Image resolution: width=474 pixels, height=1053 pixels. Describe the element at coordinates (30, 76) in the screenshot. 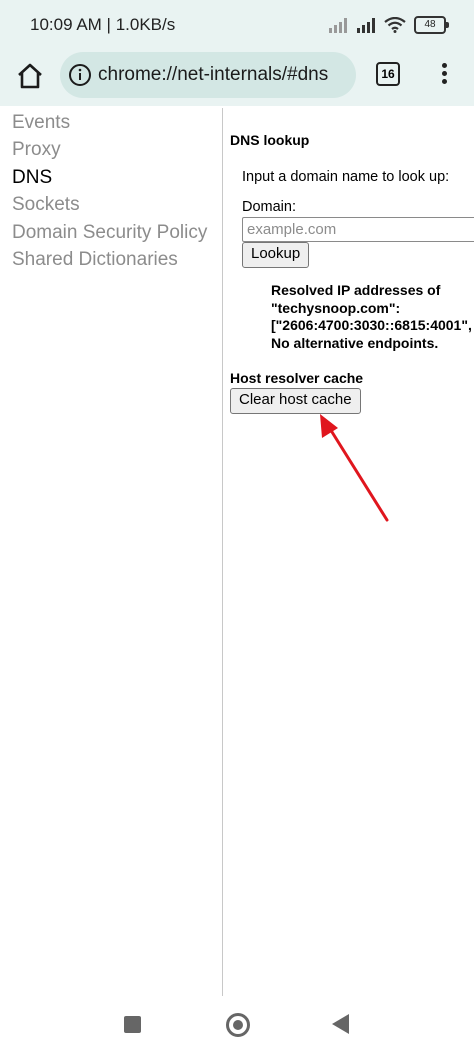

I see `home-icon` at that location.